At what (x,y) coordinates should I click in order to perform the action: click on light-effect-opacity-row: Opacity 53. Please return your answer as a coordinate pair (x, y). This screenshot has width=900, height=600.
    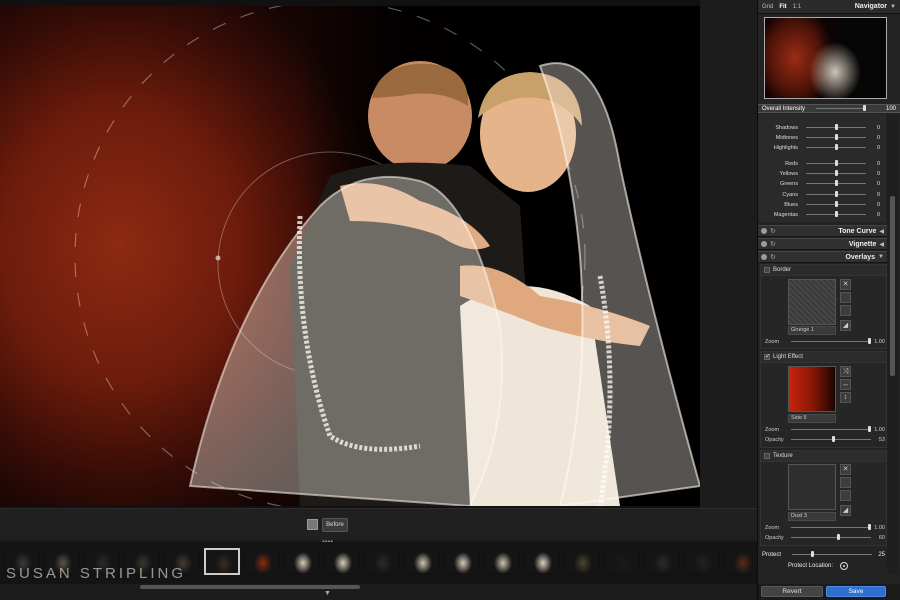
    Looking at the image, I should click on (825, 439).